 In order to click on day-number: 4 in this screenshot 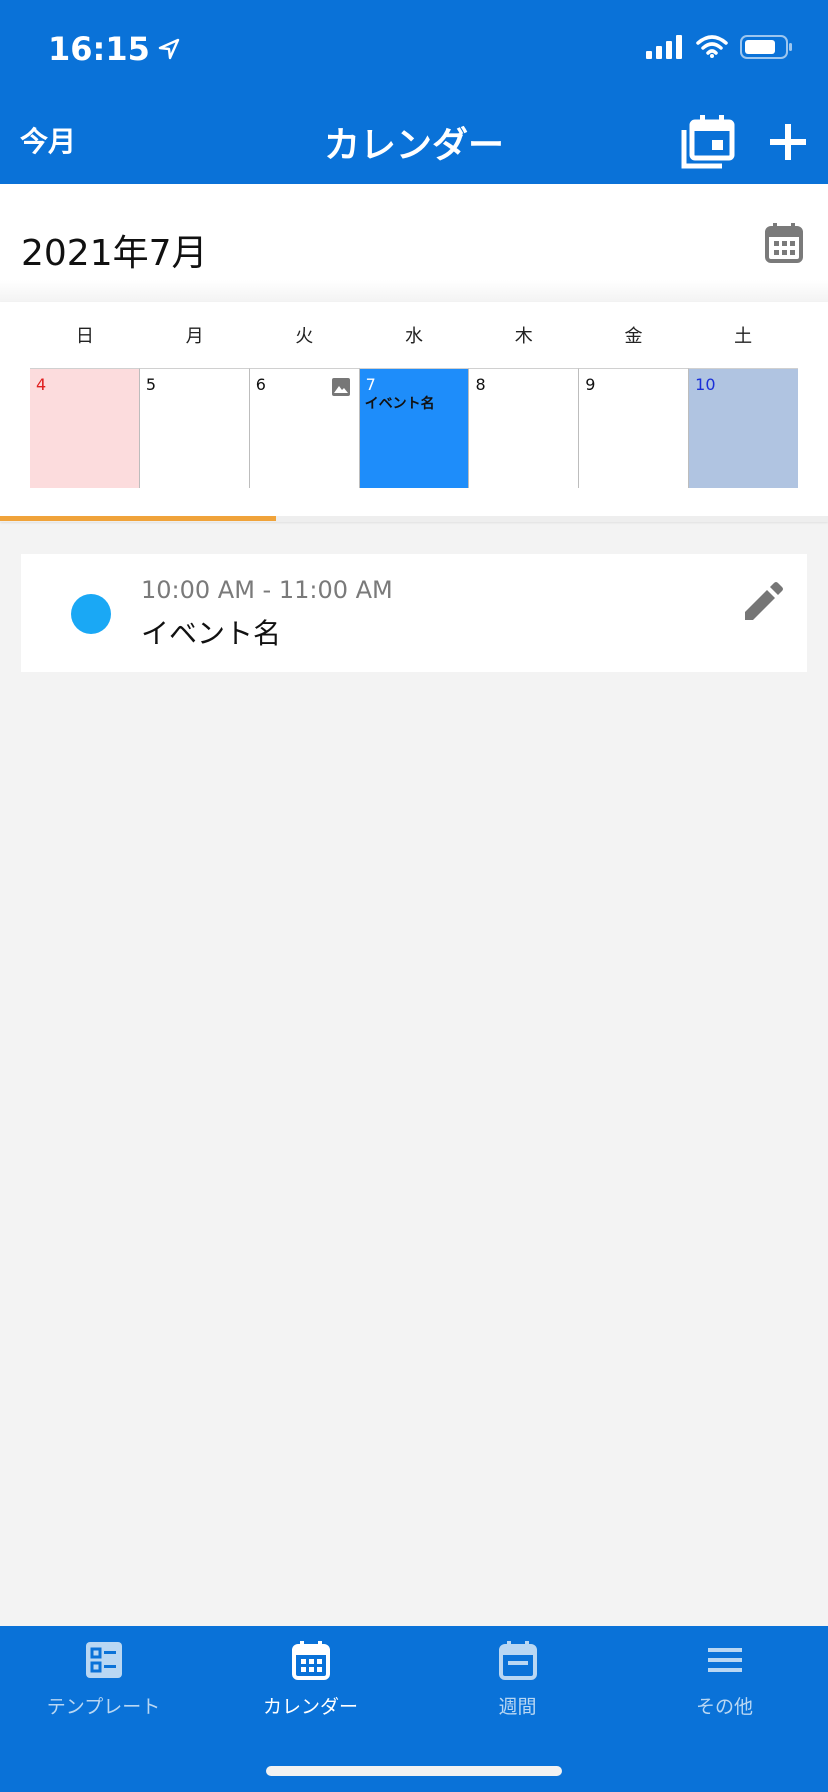, I will do `click(41, 384)`.